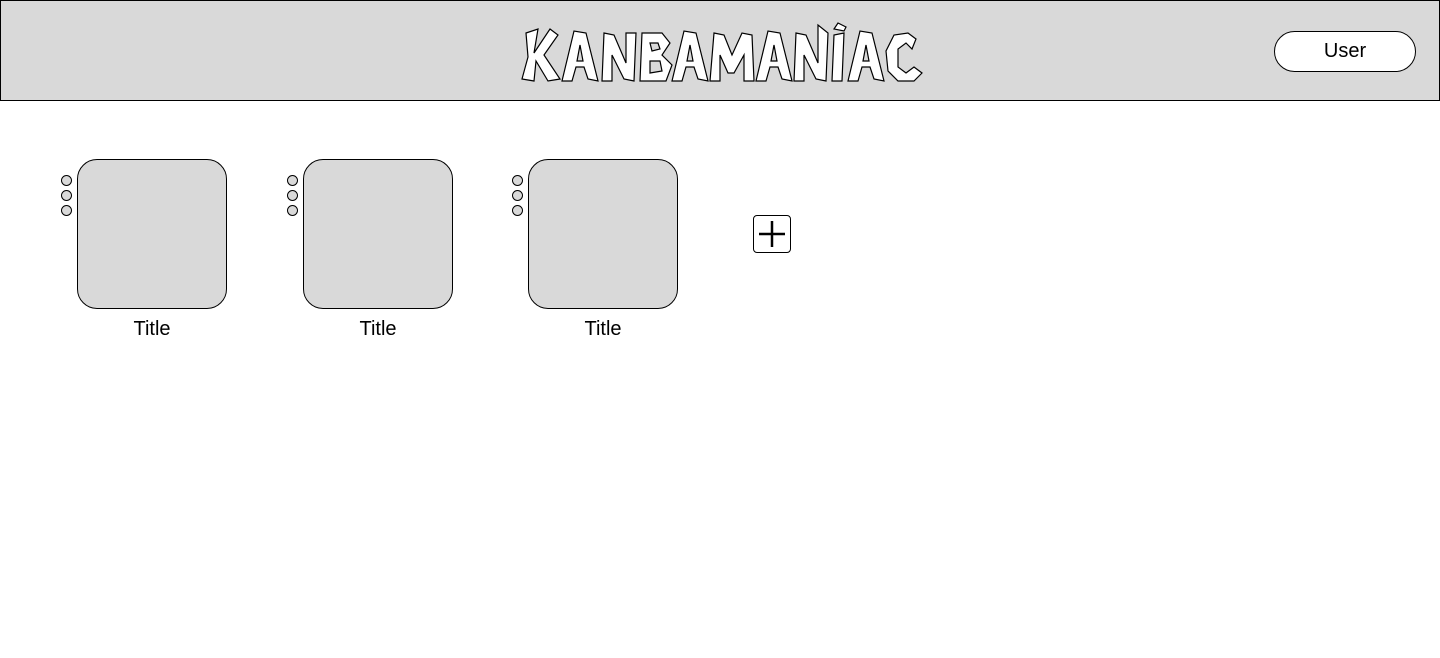  I want to click on add-board-button, so click(772, 234).